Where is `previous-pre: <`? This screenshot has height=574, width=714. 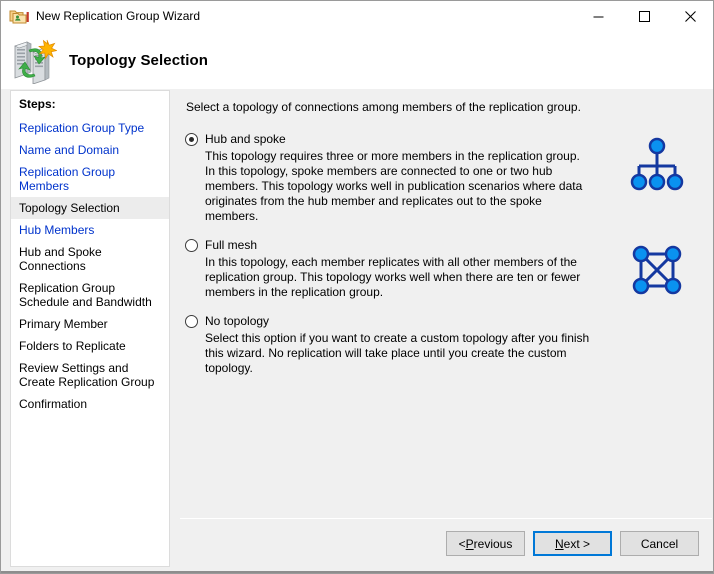
previous-pre: < is located at coordinates (462, 543).